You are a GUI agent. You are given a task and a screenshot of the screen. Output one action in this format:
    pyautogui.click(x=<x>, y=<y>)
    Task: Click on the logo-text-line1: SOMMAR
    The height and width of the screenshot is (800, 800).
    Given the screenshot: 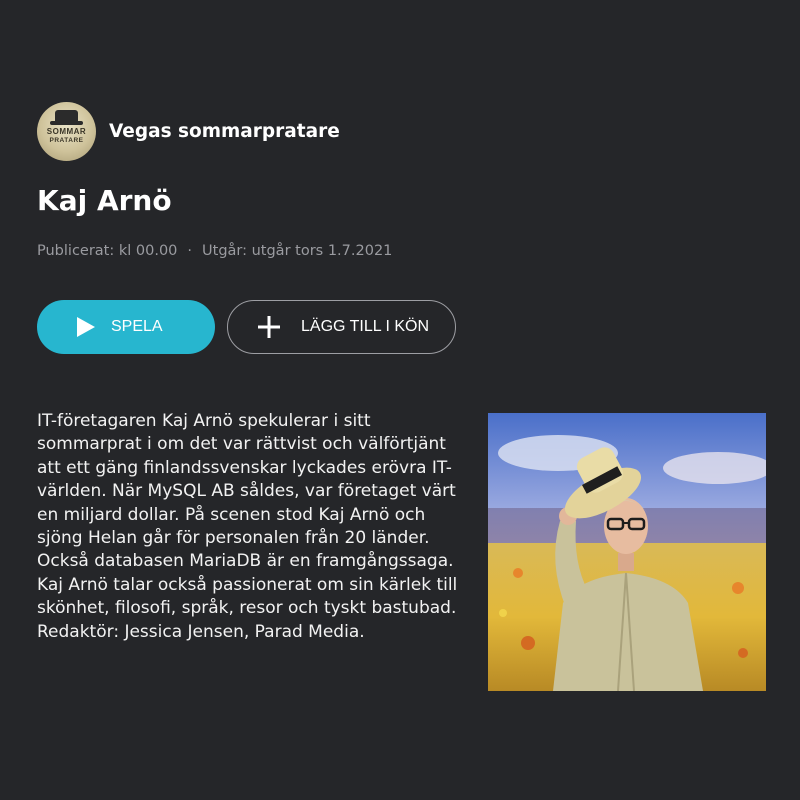 What is the action you would take?
    pyautogui.click(x=66, y=131)
    